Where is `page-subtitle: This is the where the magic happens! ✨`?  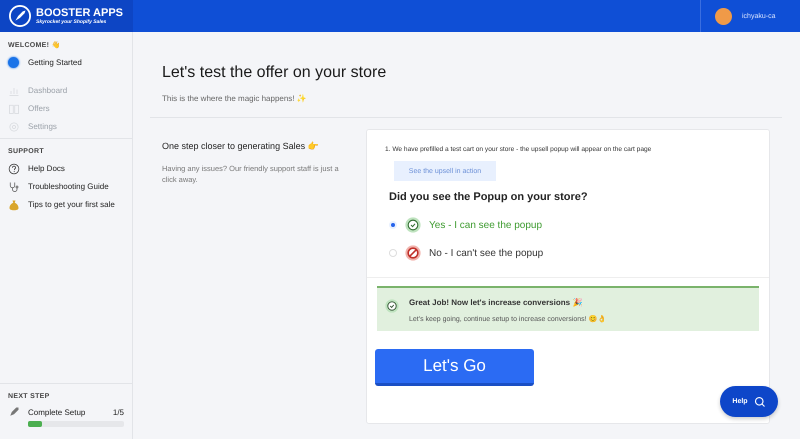
page-subtitle: This is the where the magic happens! ✨ is located at coordinates (235, 98).